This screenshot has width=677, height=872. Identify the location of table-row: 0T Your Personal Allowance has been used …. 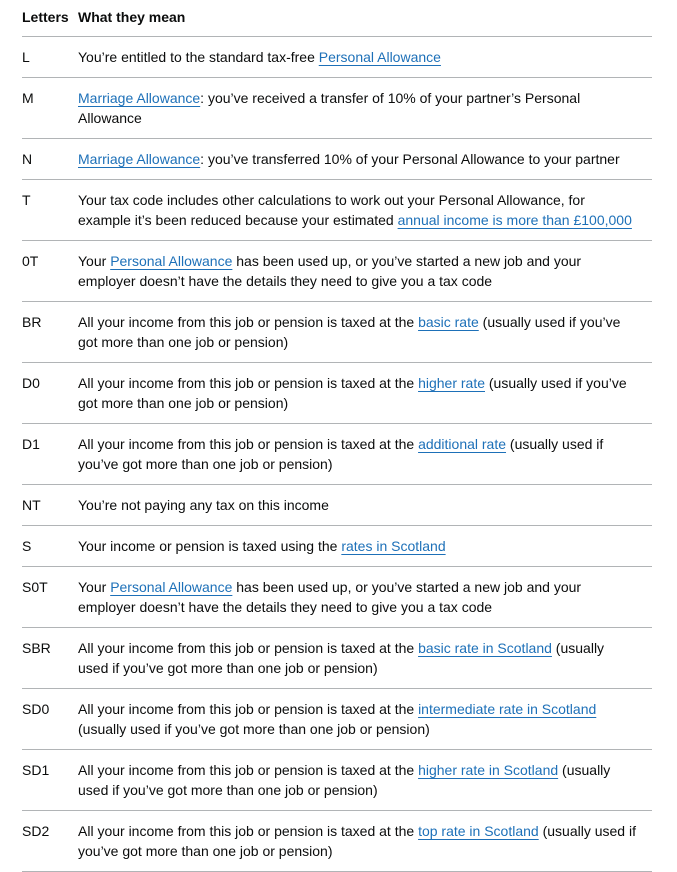
(337, 271).